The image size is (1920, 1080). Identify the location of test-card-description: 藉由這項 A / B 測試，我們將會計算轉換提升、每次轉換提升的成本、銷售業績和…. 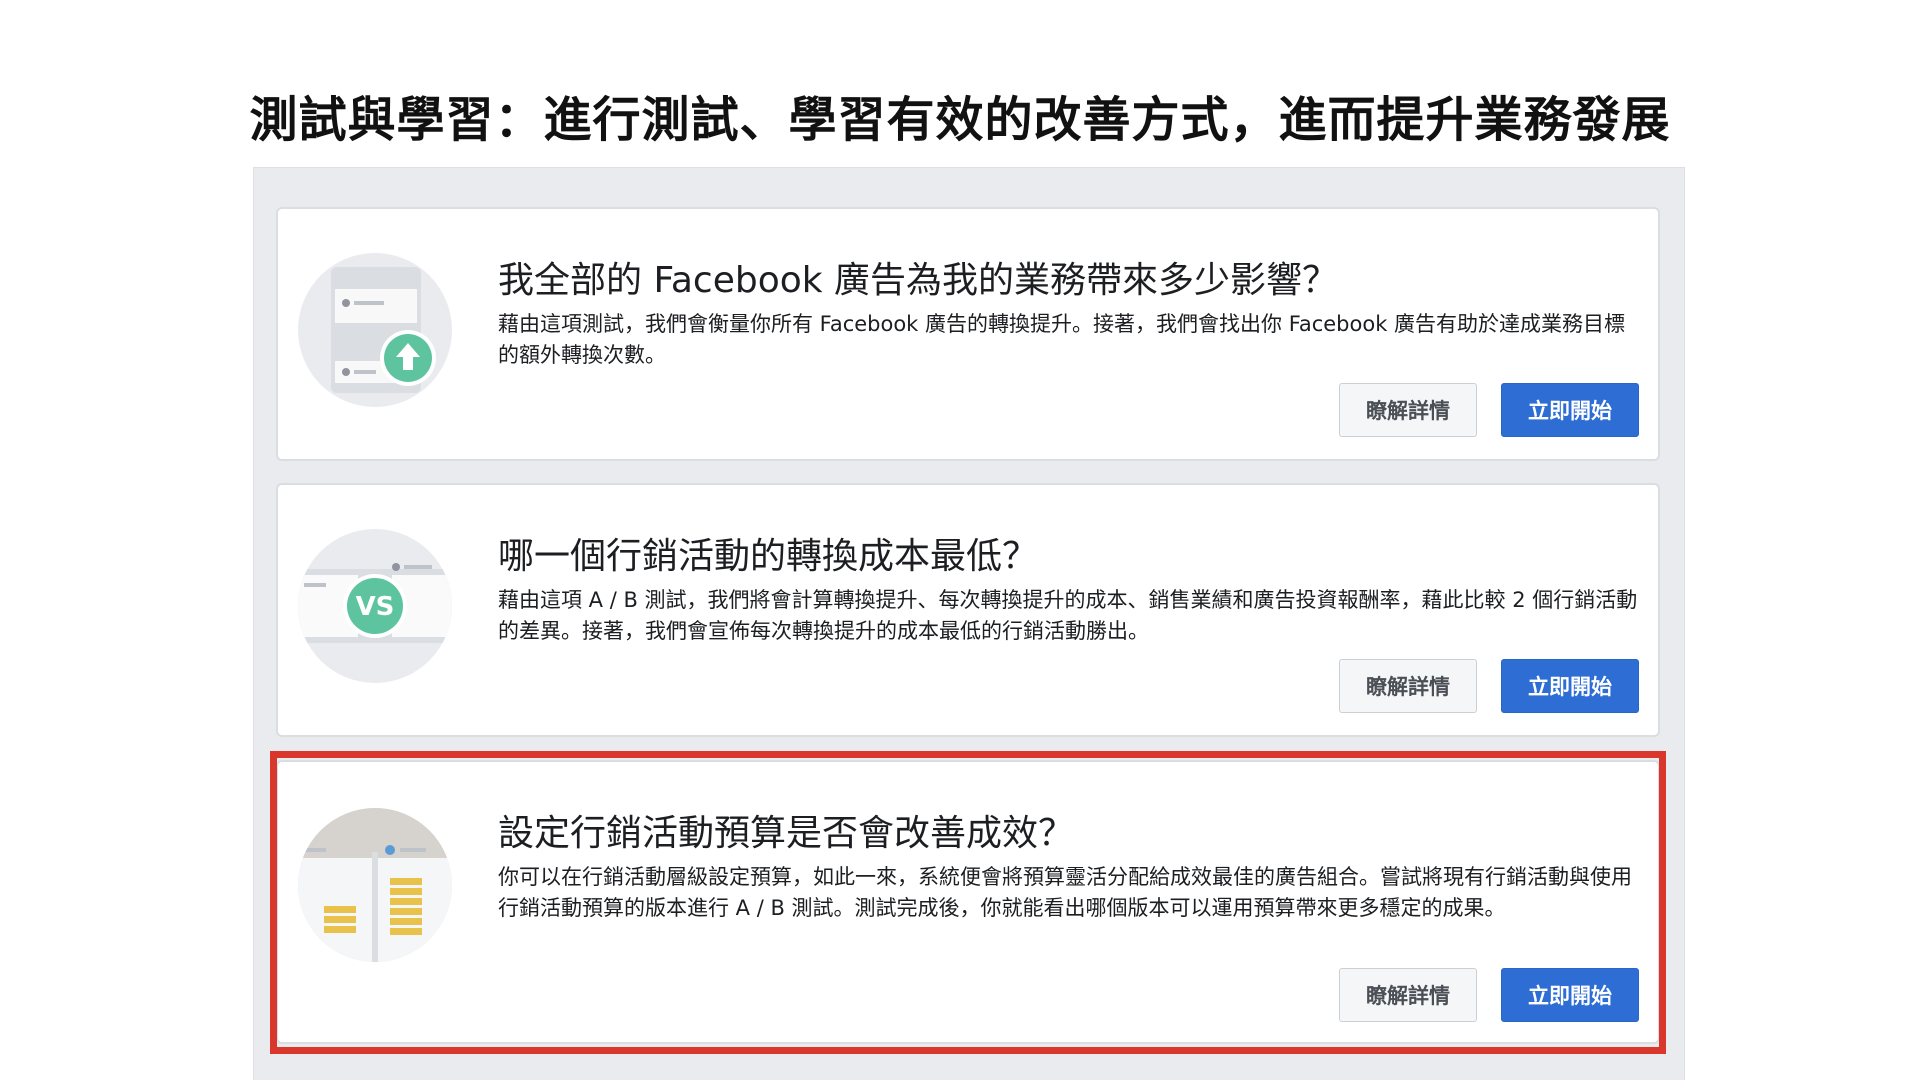
(1068, 615).